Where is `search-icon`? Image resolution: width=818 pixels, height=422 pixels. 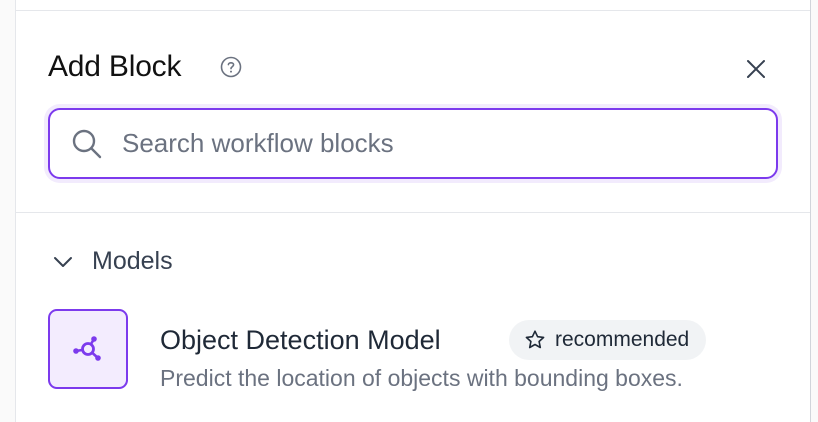
search-icon is located at coordinates (87, 144).